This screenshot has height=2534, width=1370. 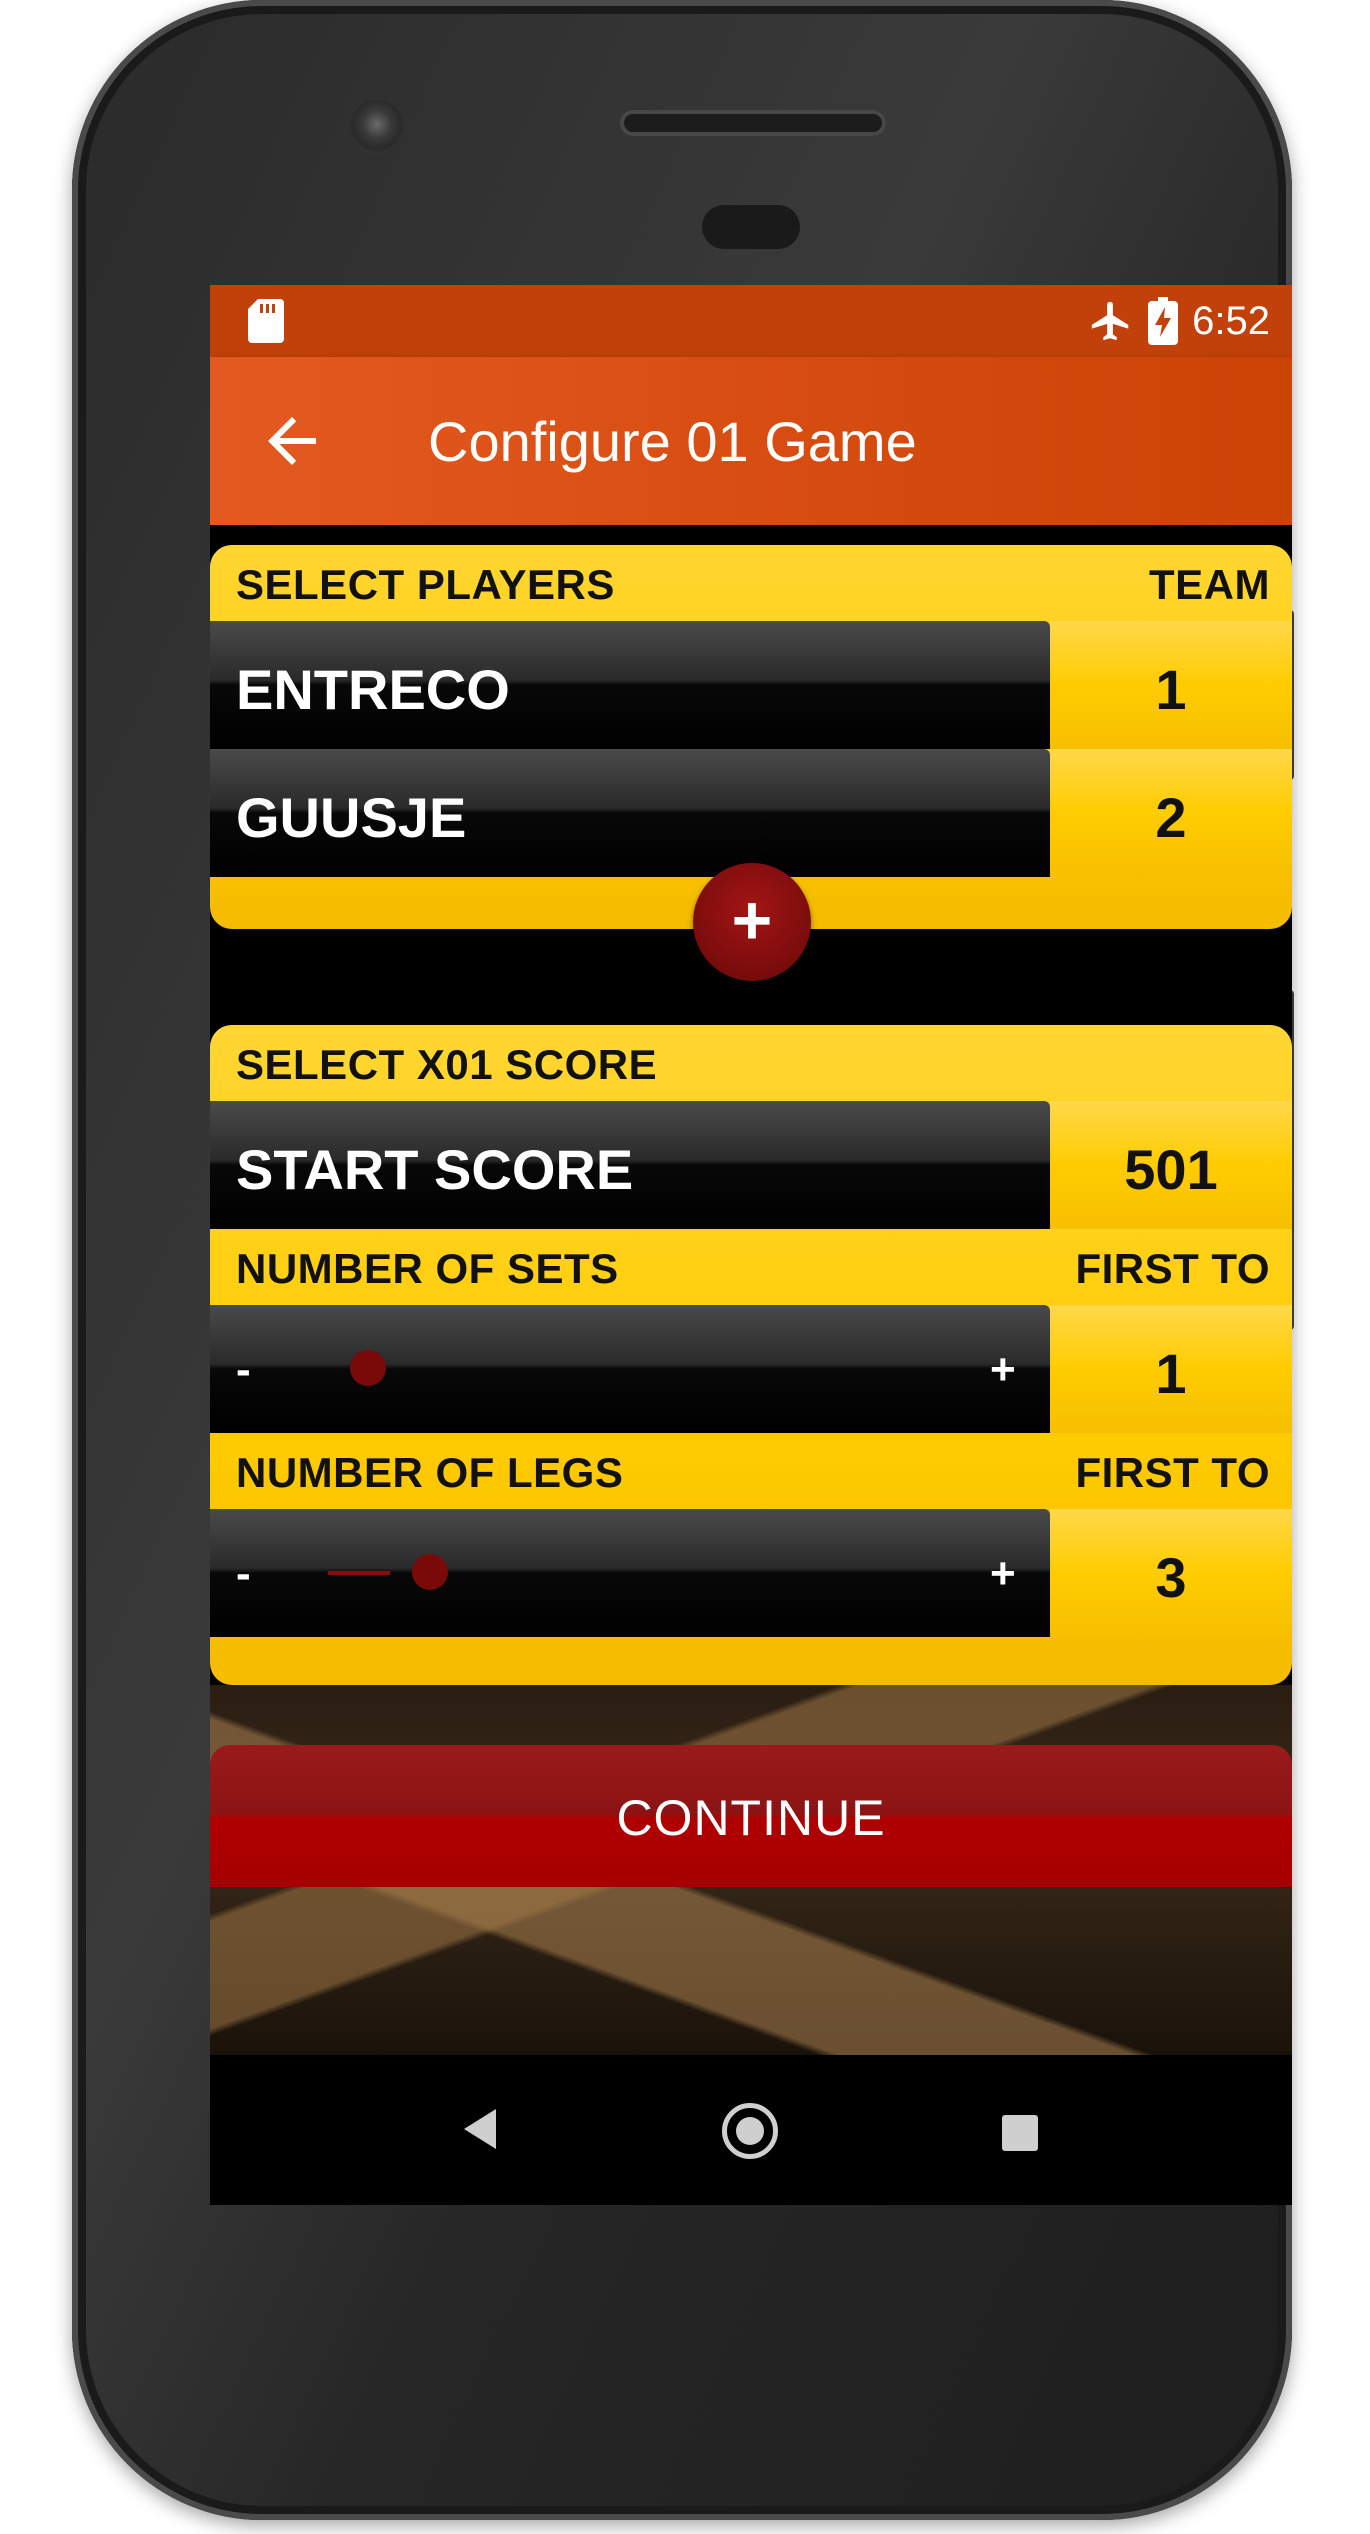 I want to click on legs-plus-button: +, so click(x=1003, y=1574).